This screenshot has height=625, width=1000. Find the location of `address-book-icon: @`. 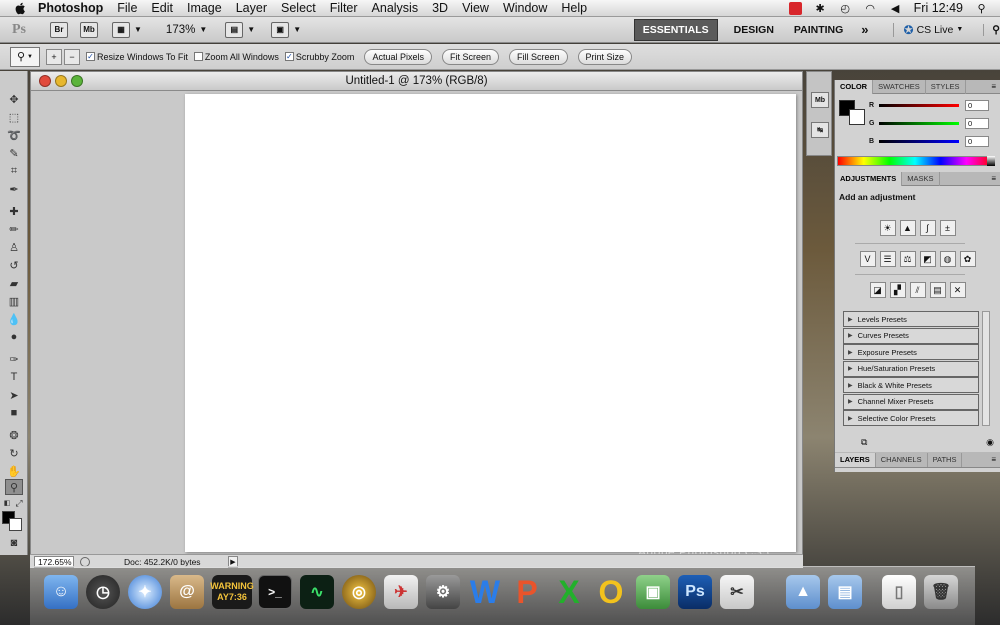

address-book-icon: @ is located at coordinates (187, 592).